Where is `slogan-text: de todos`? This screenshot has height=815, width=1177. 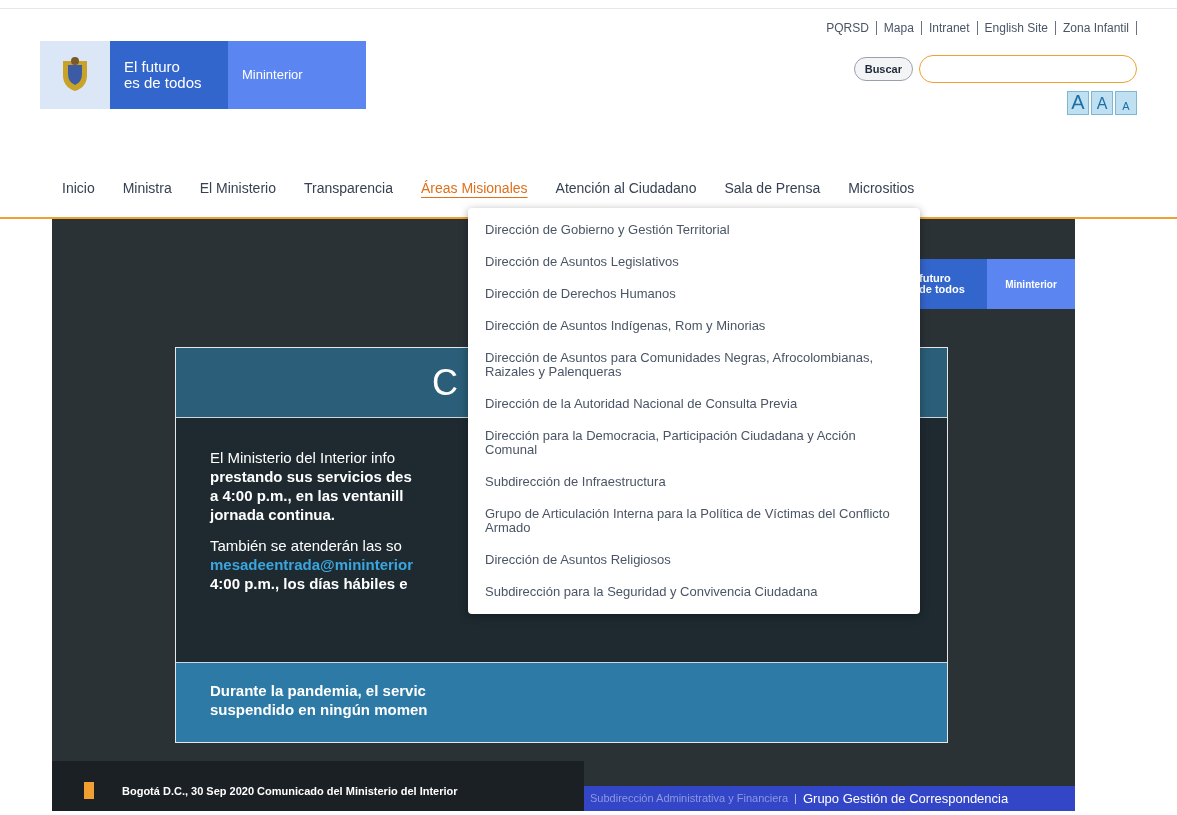 slogan-text: de todos is located at coordinates (942, 289).